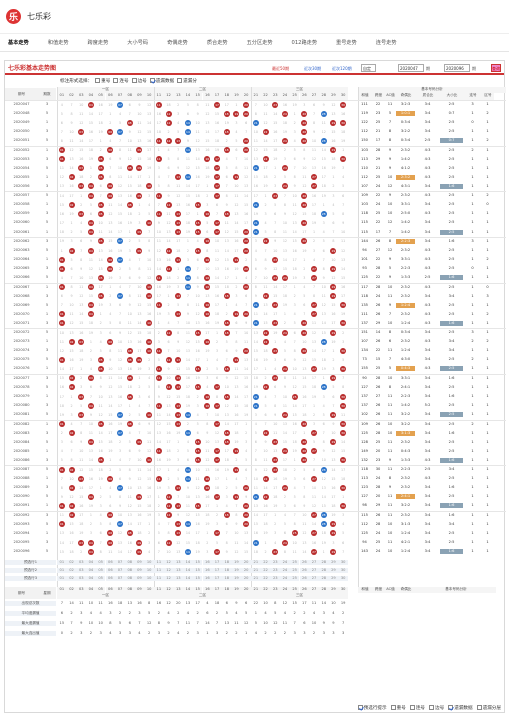  What do you see at coordinates (265, 578) in the screenshot?
I see `predict-ball-22: 22` at bounding box center [265, 578].